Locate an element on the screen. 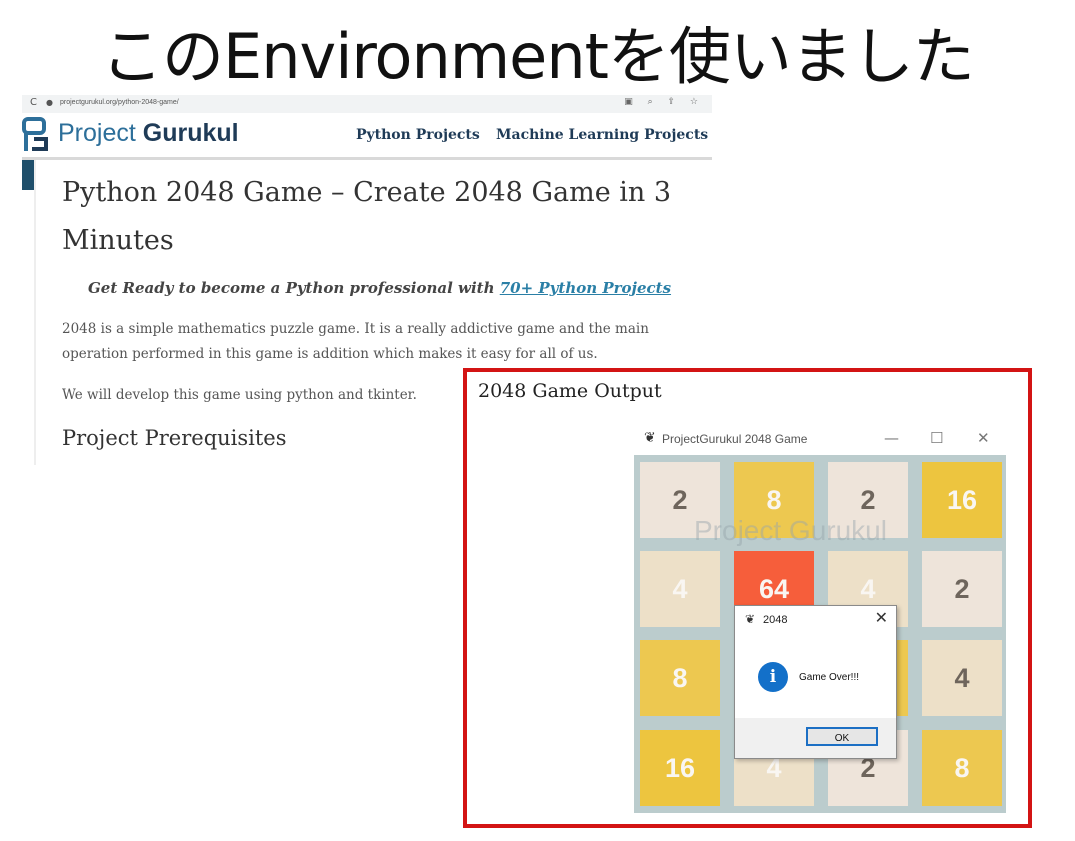 Image resolution: width=1075 pixels, height=841 pixels. slide-title: このEnvironmentを使いました is located at coordinates (538, 56).